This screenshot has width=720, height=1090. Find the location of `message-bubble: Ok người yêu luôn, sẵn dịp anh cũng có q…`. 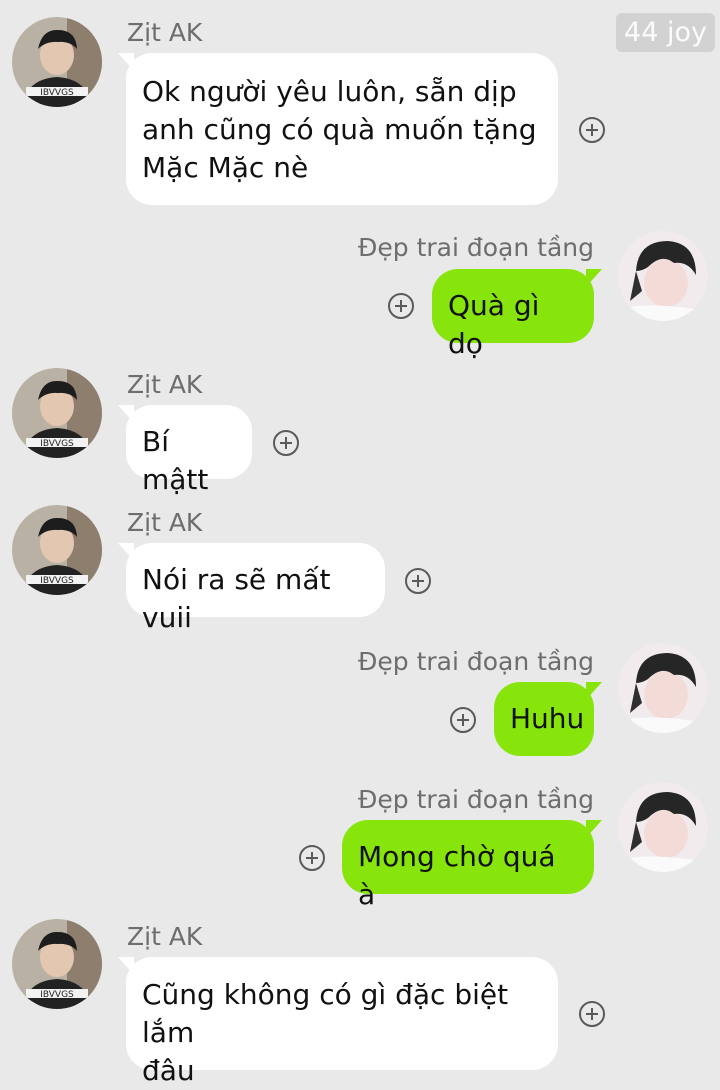

message-bubble: Ok người yêu luôn, sẵn dịp anh cũng có q… is located at coordinates (338, 129).